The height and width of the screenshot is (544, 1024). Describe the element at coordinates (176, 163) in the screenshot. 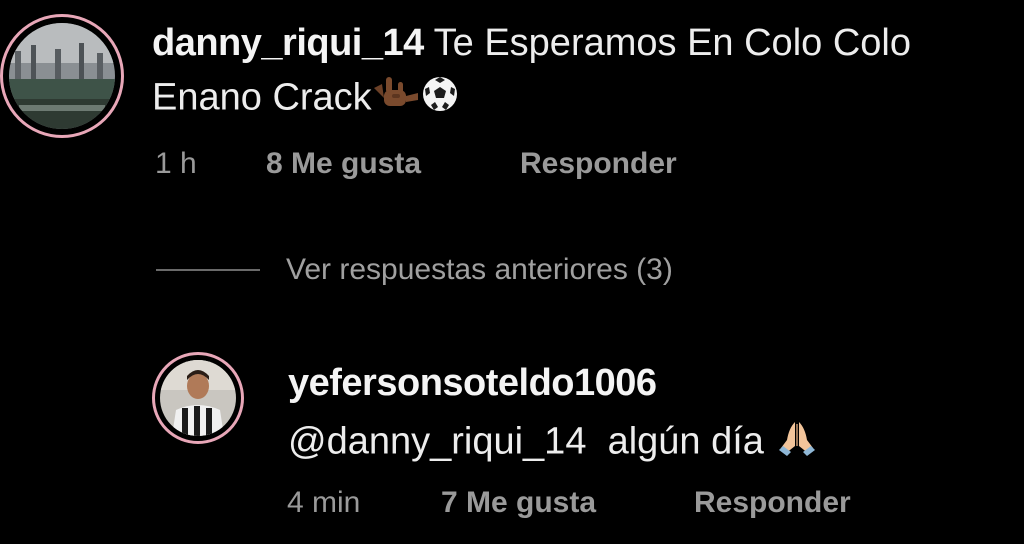

I see `comment-time: 1 h` at that location.